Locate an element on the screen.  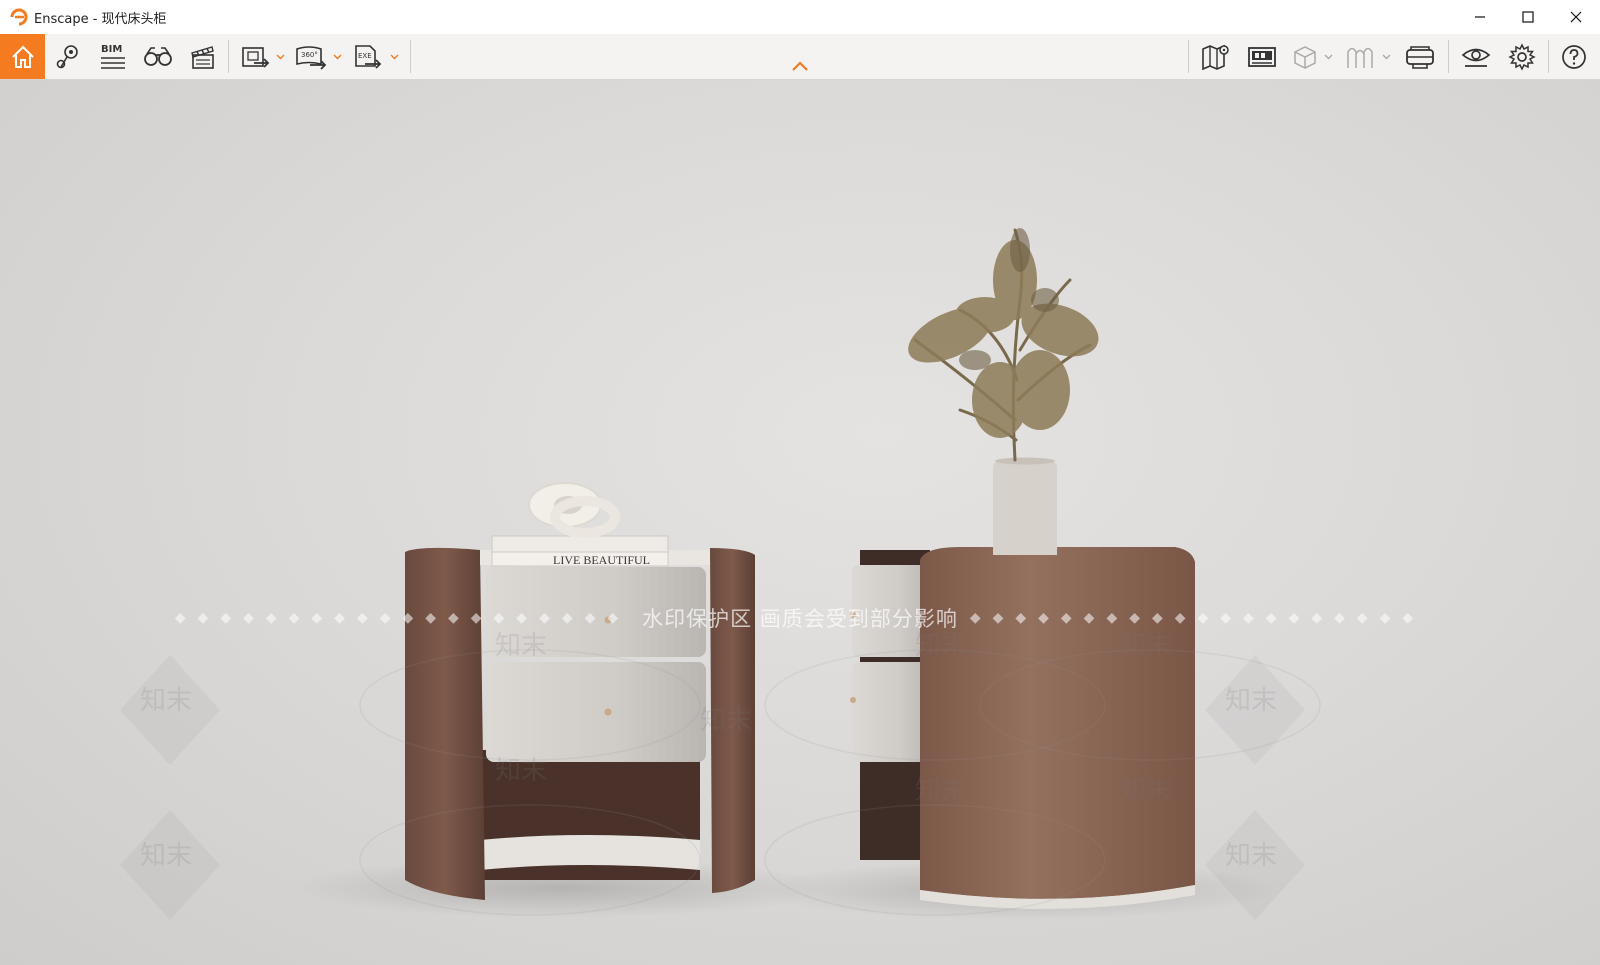
location-pin-icon is located at coordinates (67, 56).